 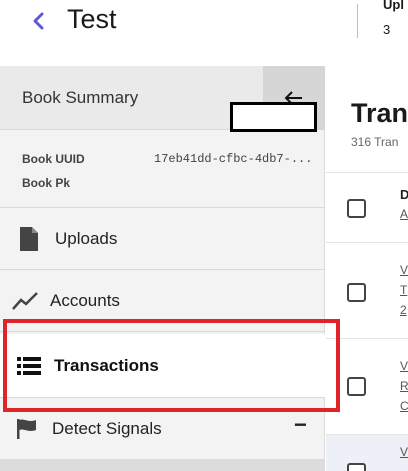 What do you see at coordinates (367, 207) in the screenshot?
I see `table-header-row: D A` at bounding box center [367, 207].